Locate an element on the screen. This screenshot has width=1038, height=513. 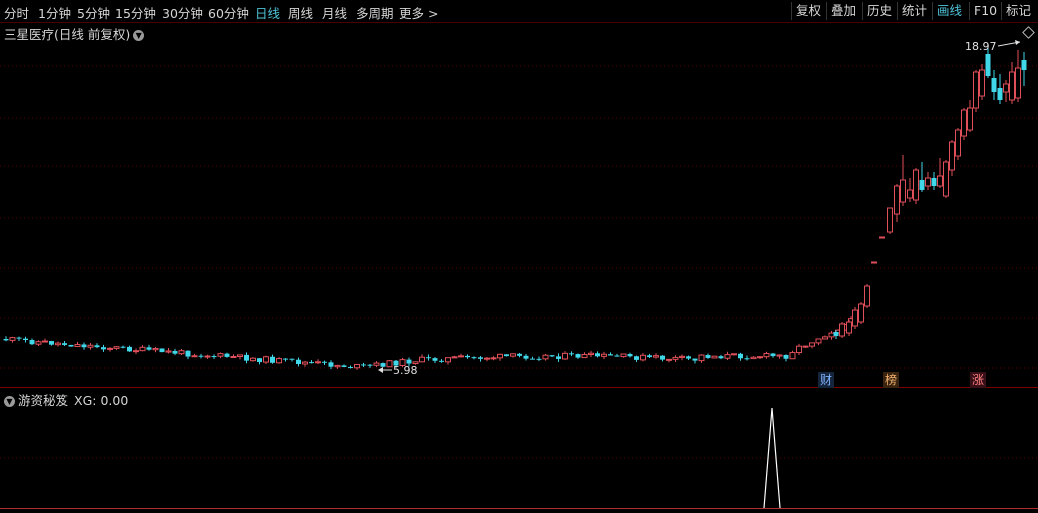
event-tag-ranking: 榜 is located at coordinates (891, 380).